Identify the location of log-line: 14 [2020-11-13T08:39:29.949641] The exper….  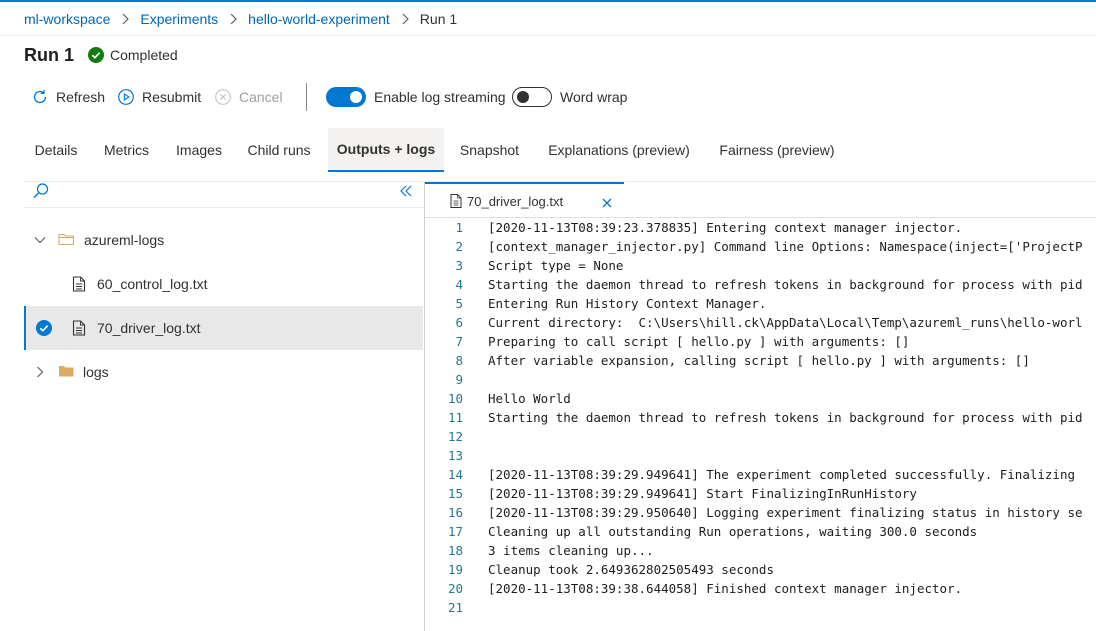
(760, 474).